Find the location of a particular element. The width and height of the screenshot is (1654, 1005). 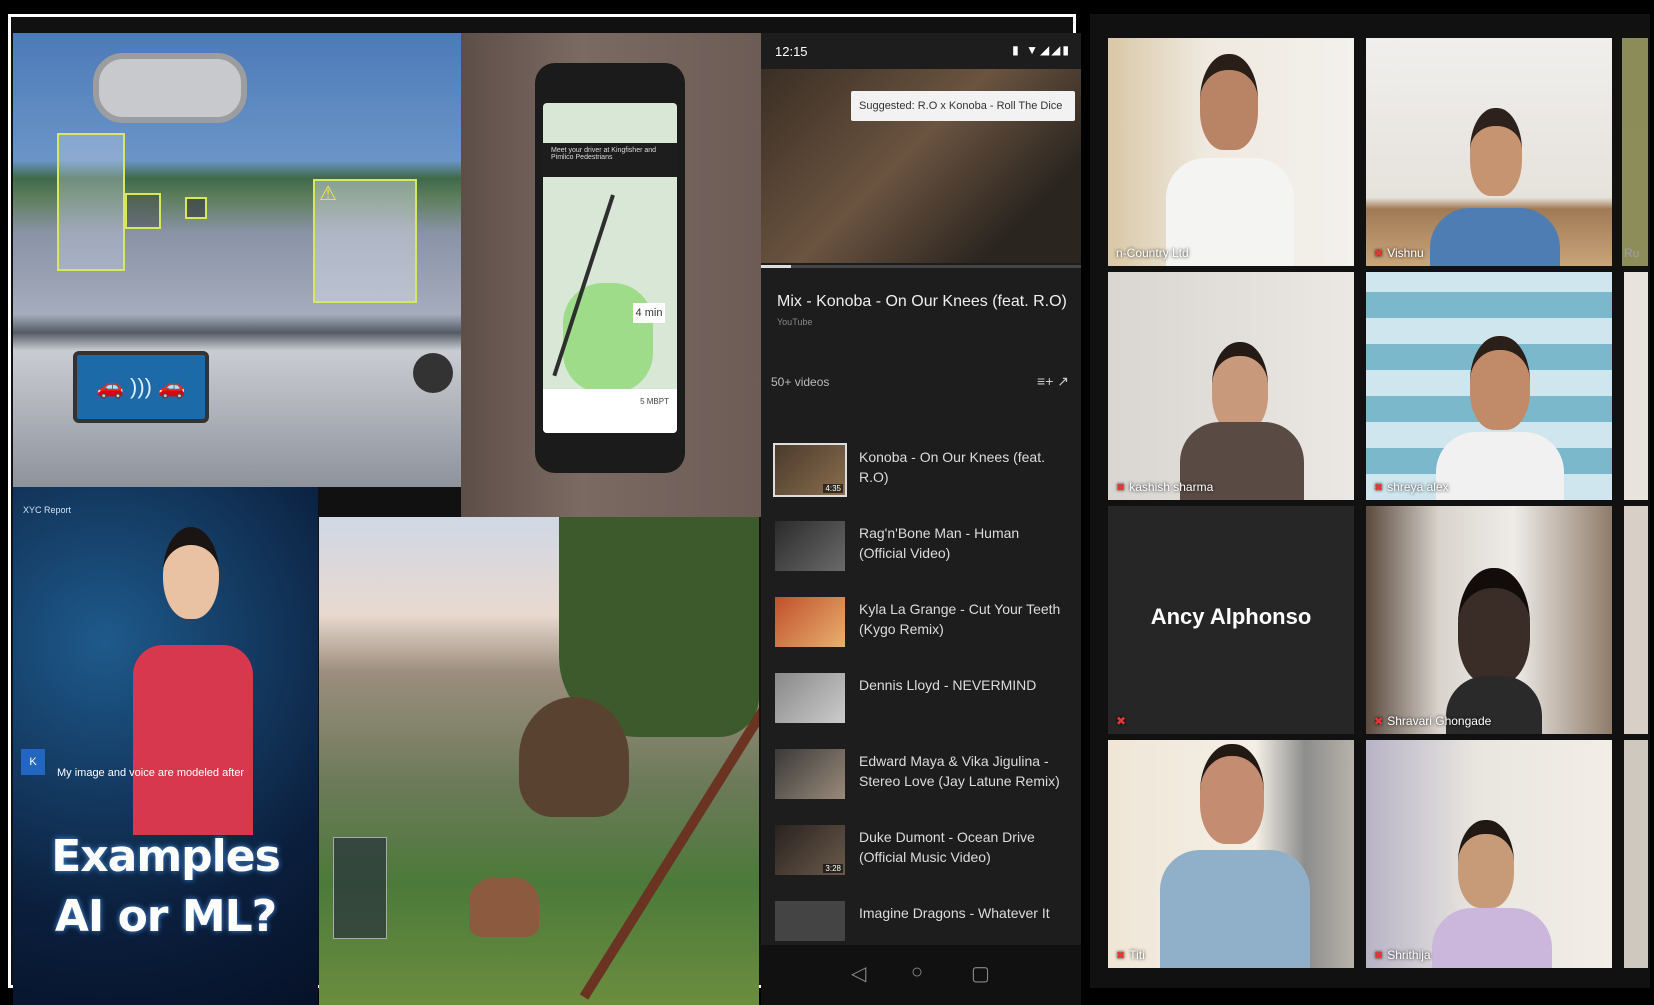

queue-actions-icon: ≡+ ↗ is located at coordinates (1053, 381).